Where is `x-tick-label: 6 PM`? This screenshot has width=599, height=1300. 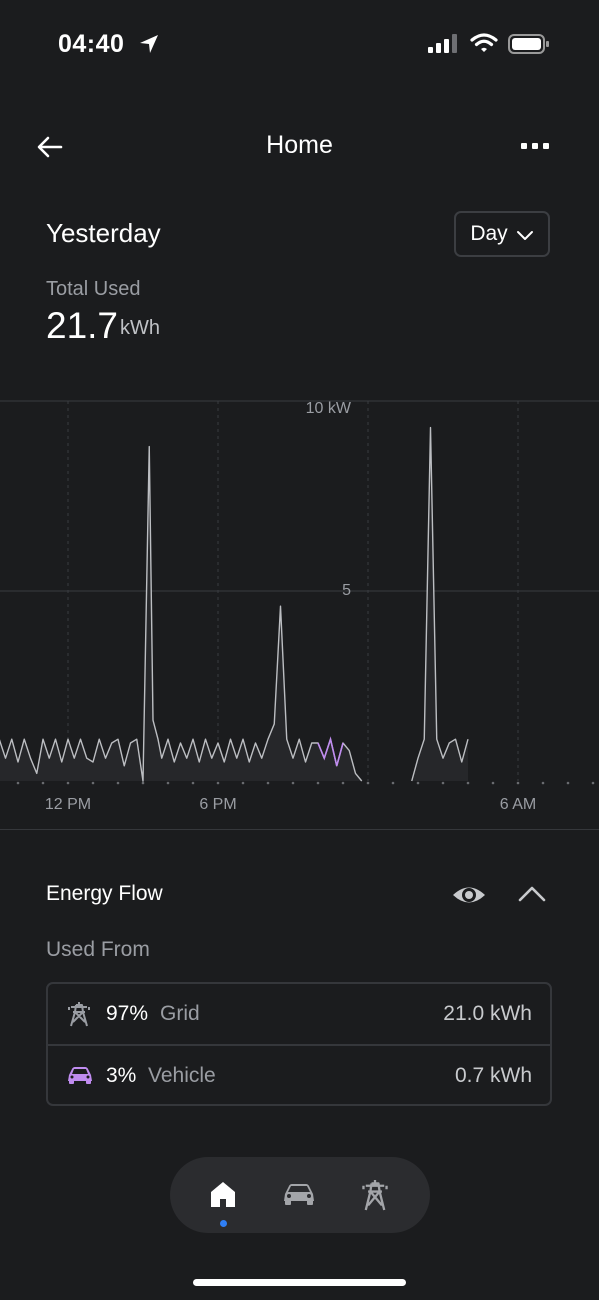 x-tick-label: 6 PM is located at coordinates (217, 804).